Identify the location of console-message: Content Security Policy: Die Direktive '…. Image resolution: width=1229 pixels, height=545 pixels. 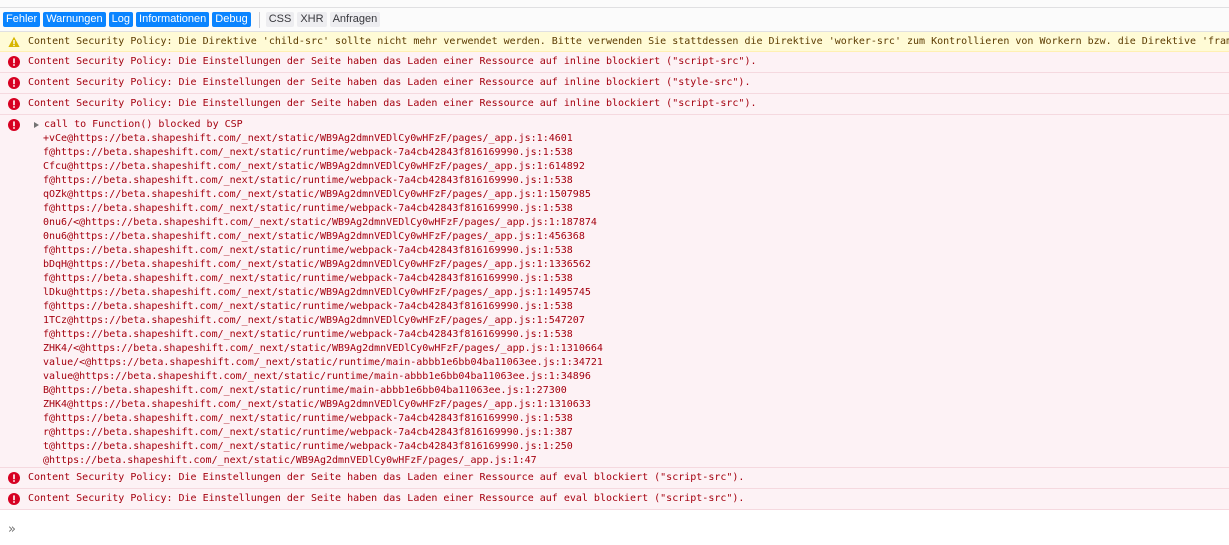
(614, 42).